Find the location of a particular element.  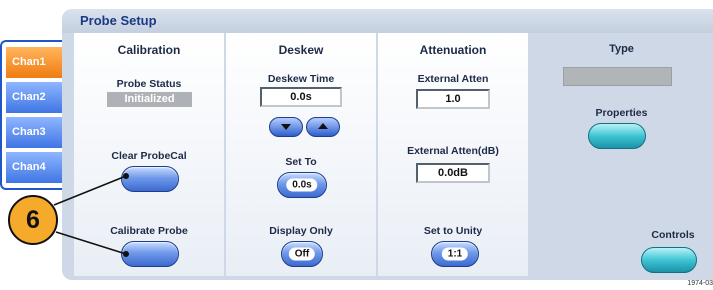

figure-number: 1974-03 is located at coordinates (700, 283).